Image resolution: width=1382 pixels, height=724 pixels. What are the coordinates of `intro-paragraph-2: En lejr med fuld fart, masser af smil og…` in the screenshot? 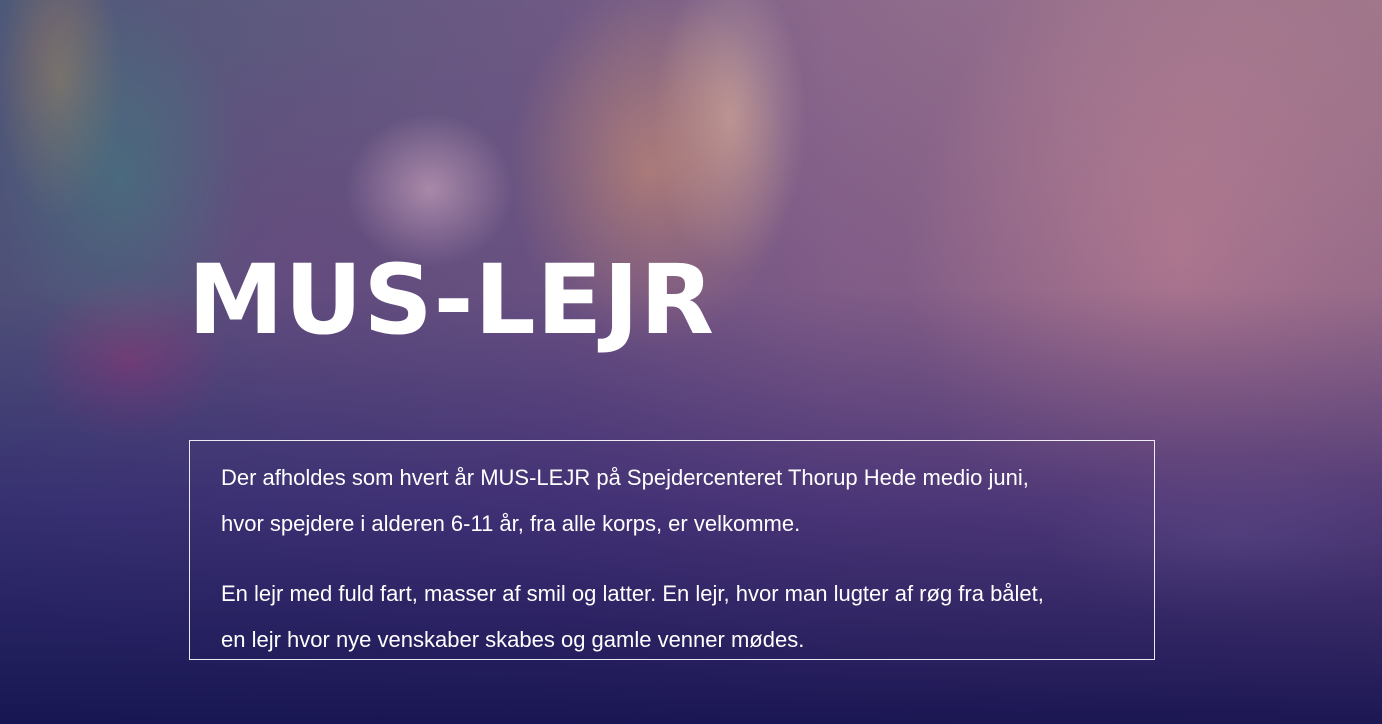 It's located at (632, 616).